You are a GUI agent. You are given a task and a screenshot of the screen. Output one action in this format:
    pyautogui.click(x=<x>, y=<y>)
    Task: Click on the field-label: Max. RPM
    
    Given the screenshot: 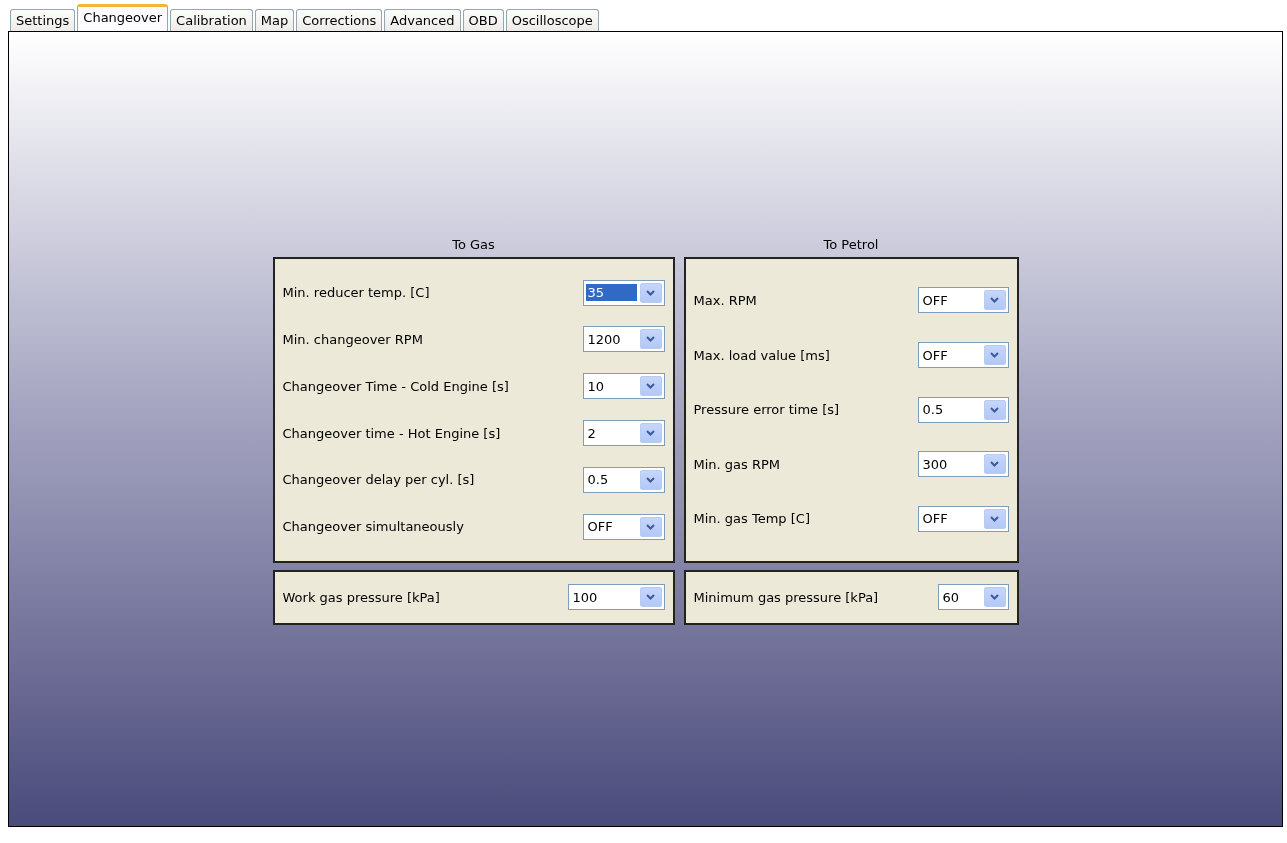 What is the action you would take?
    pyautogui.click(x=725, y=300)
    